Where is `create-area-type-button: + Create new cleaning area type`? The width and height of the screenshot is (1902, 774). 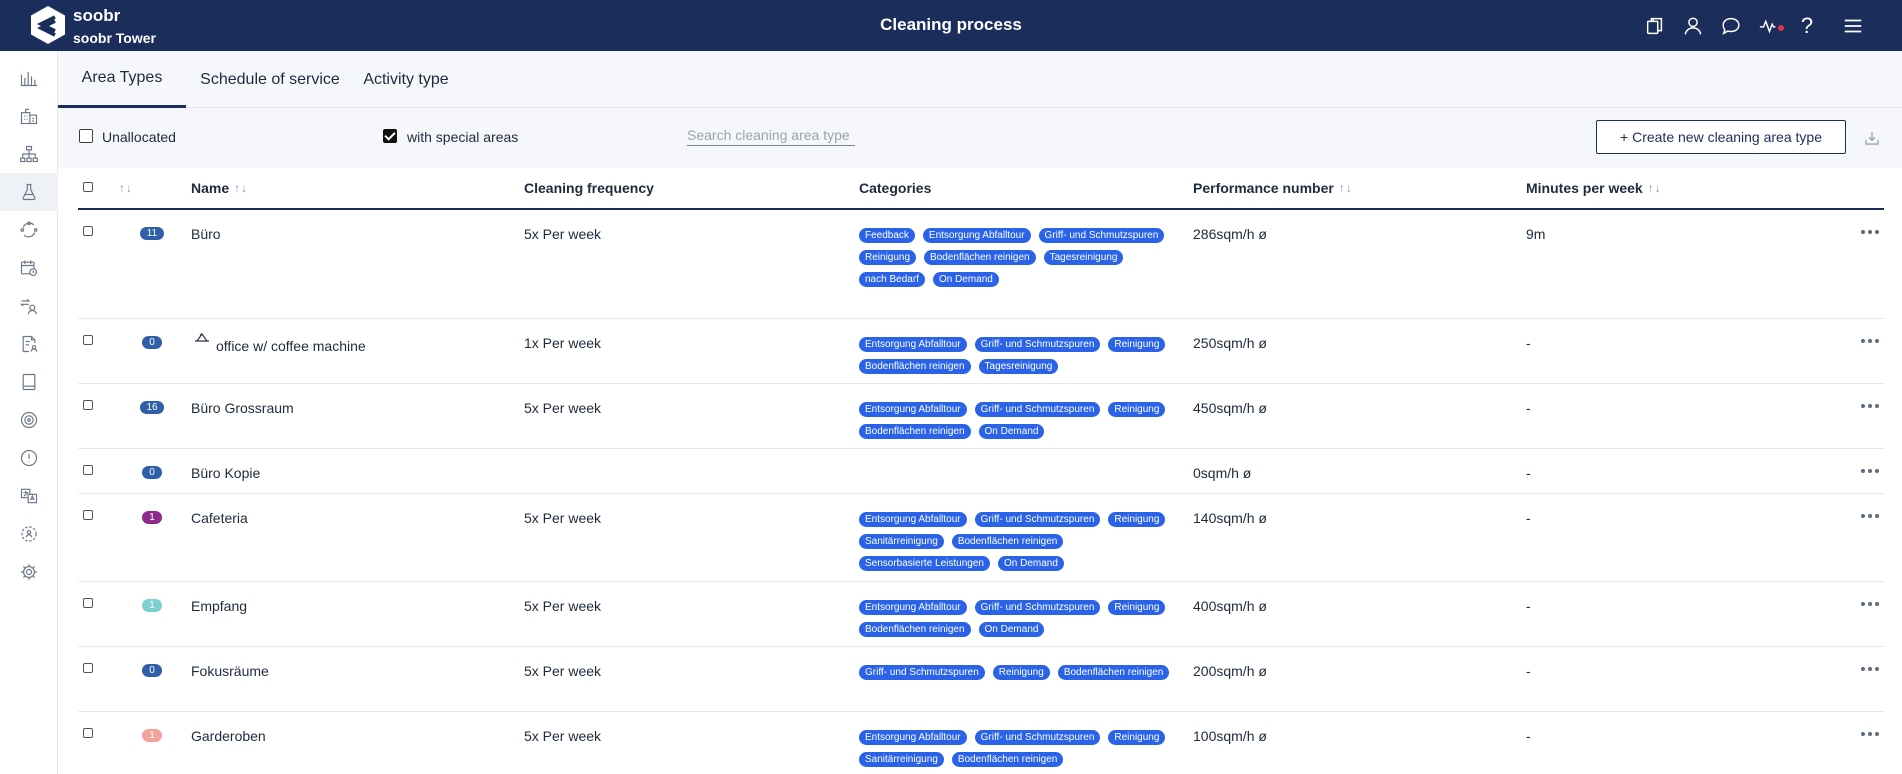
create-area-type-button: + Create new cleaning area type is located at coordinates (1721, 137).